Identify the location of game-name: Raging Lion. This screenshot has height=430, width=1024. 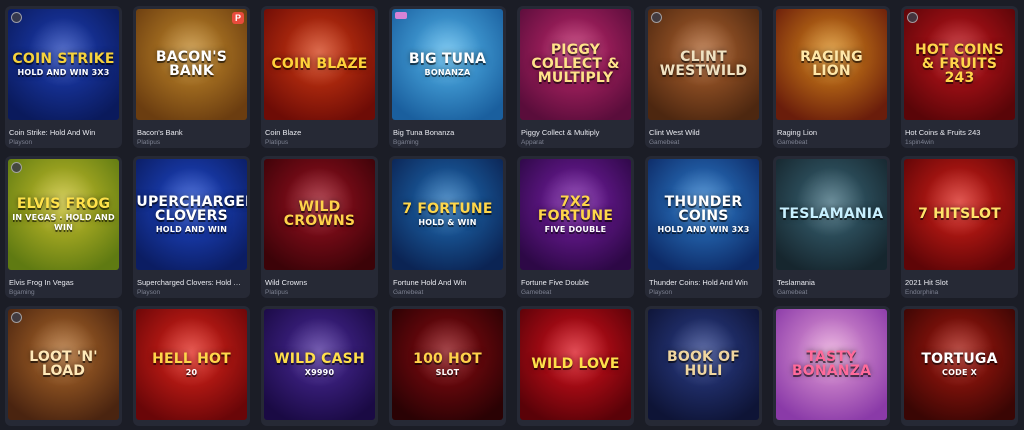
(797, 132).